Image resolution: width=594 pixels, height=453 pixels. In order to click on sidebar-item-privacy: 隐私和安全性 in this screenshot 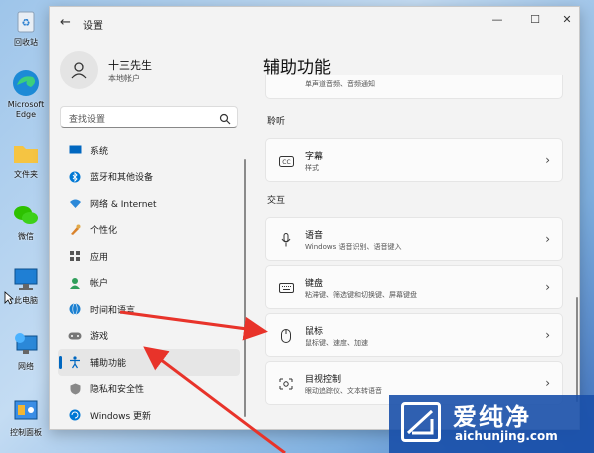, I will do `click(149, 389)`.